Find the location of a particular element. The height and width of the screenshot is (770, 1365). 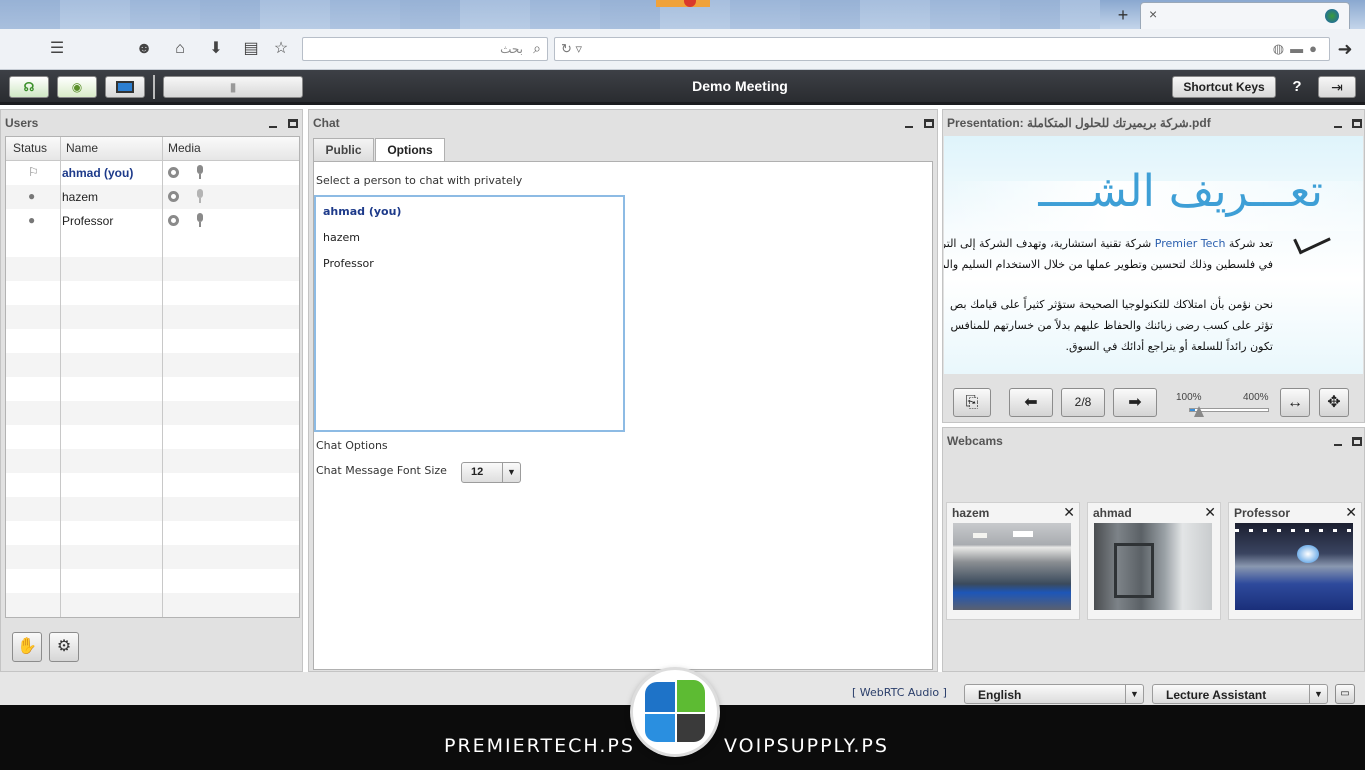

home-icon: ⌂ is located at coordinates (180, 49).